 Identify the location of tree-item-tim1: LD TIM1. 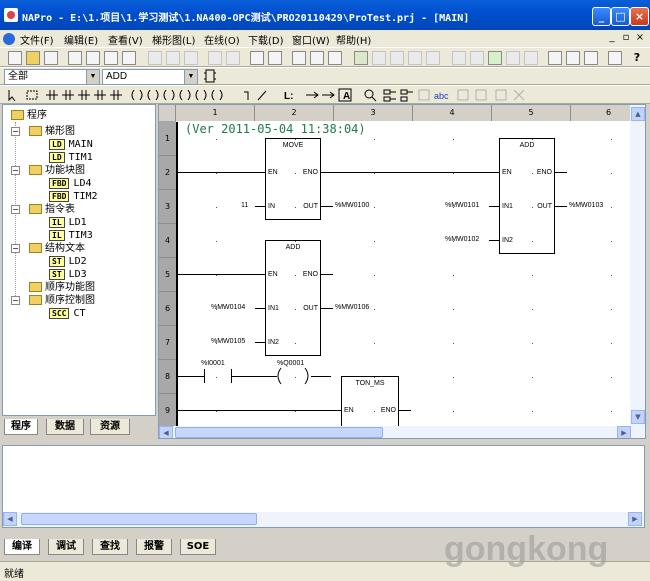
(71, 157).